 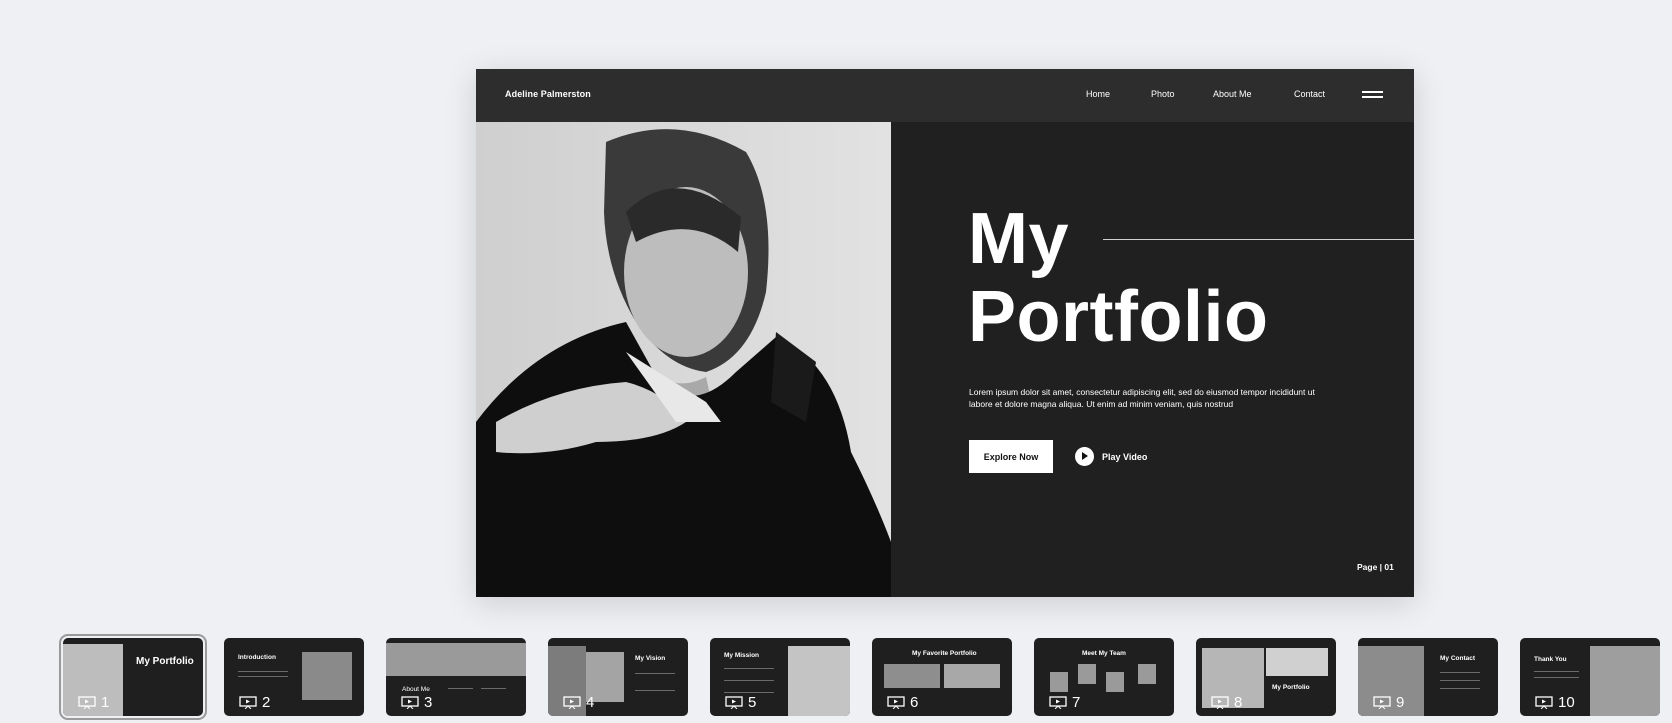 I want to click on thumb-number: 5, so click(x=752, y=702).